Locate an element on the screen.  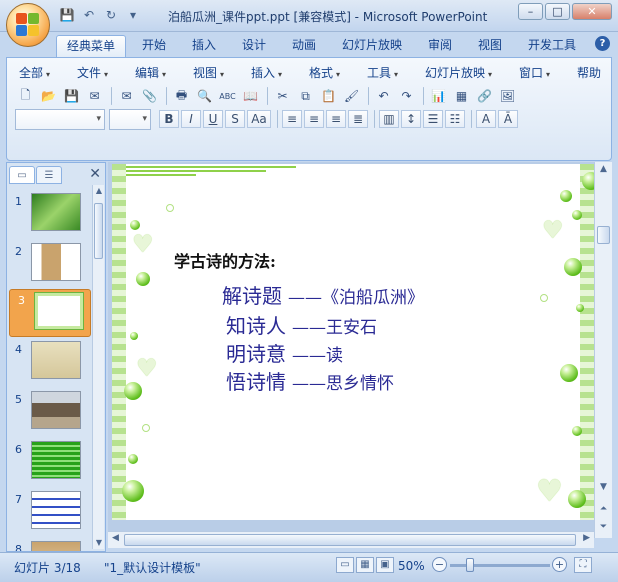
vertical-scroll-thumb is located at coordinates (603, 235).